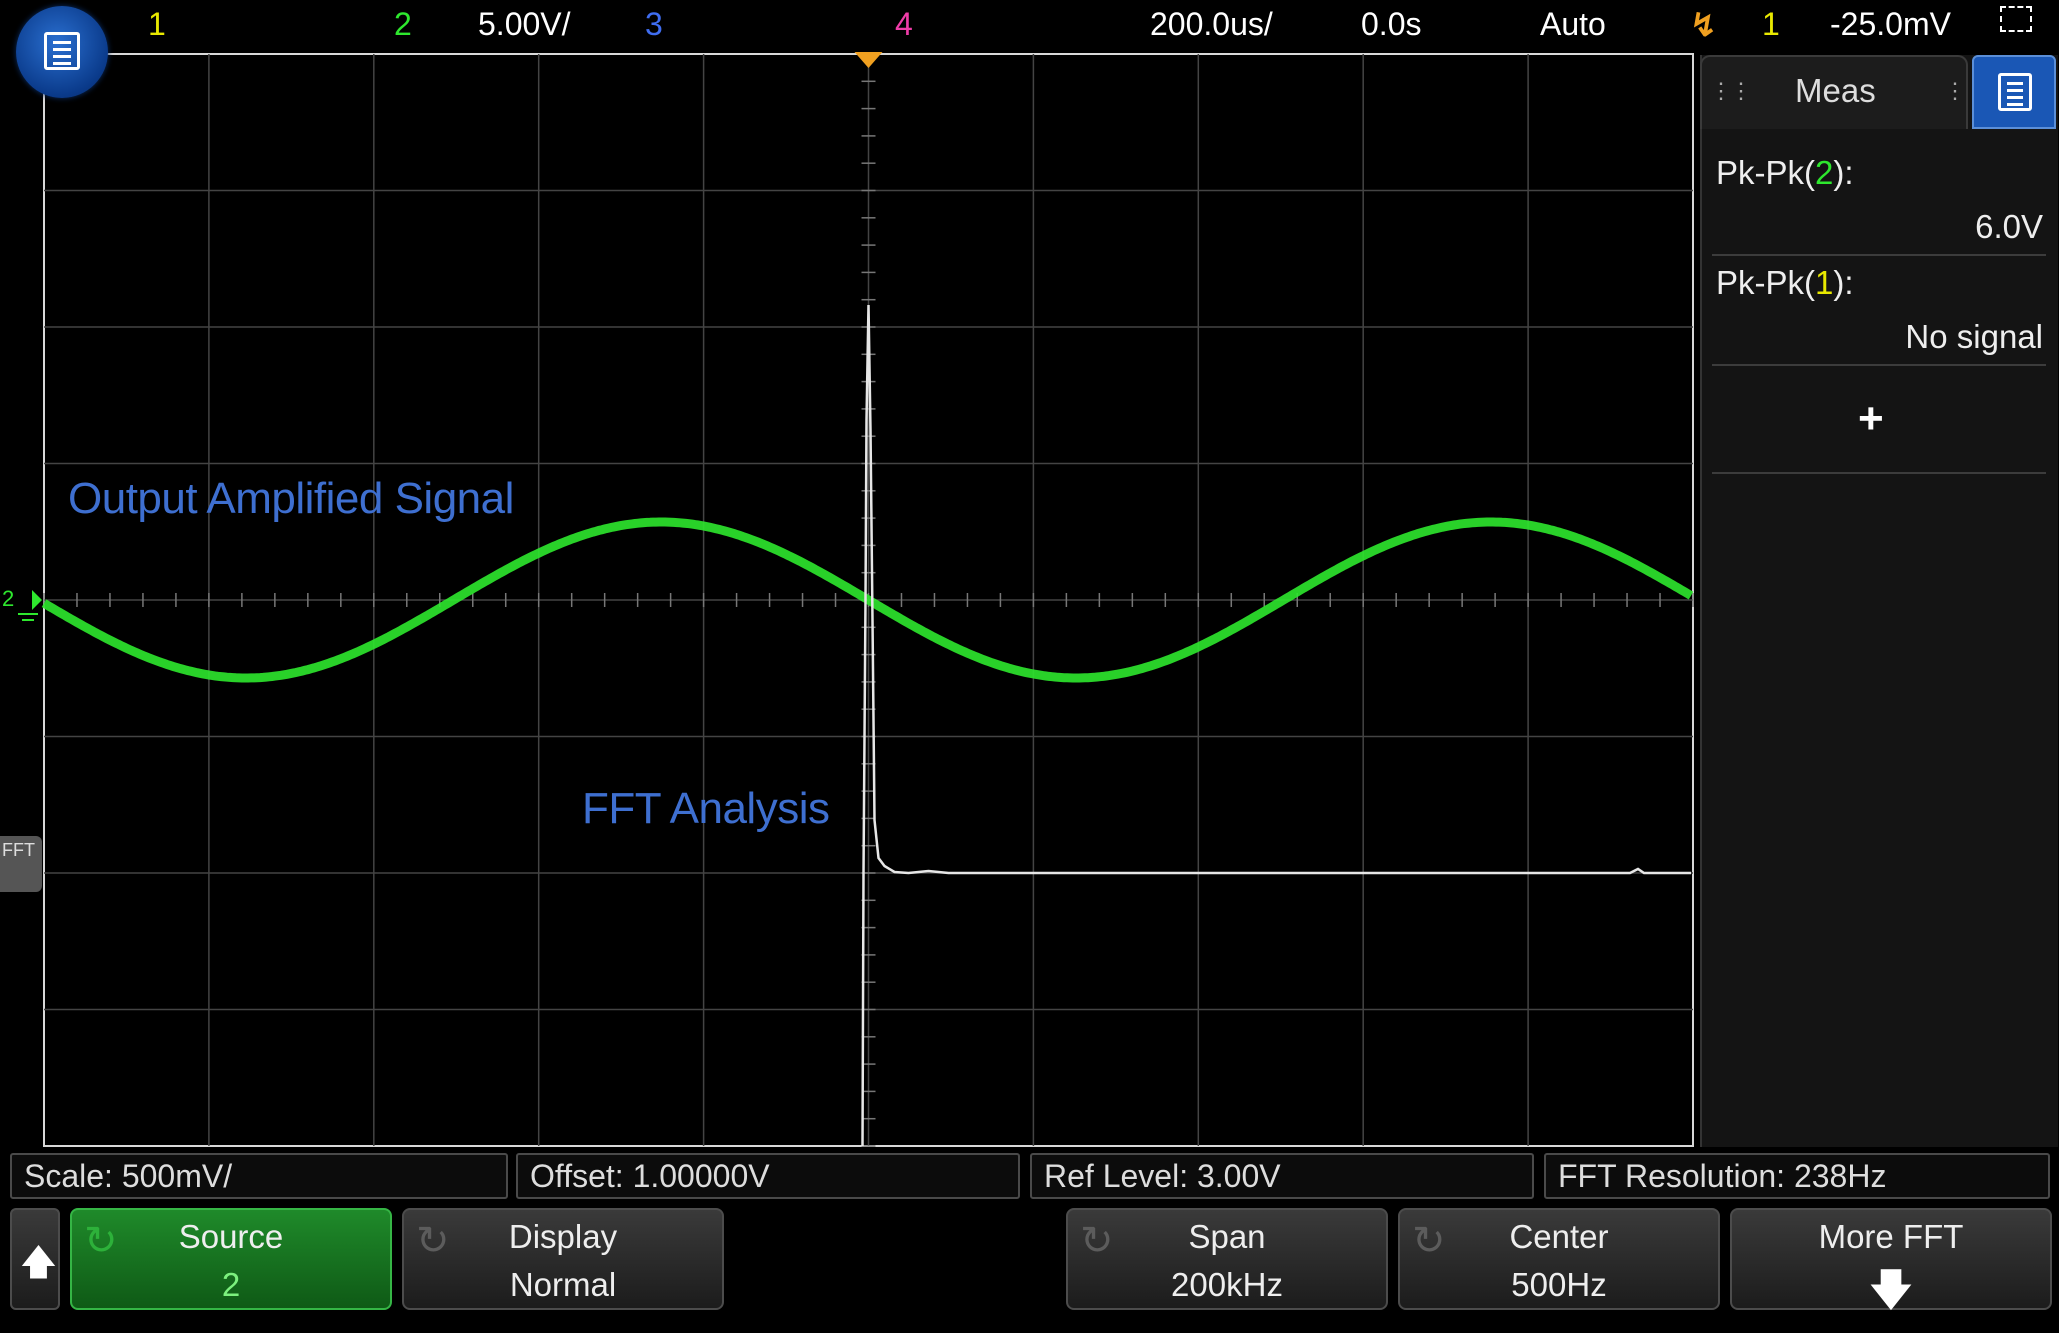  I want to click on center-value: 500Hz, so click(1559, 1284).